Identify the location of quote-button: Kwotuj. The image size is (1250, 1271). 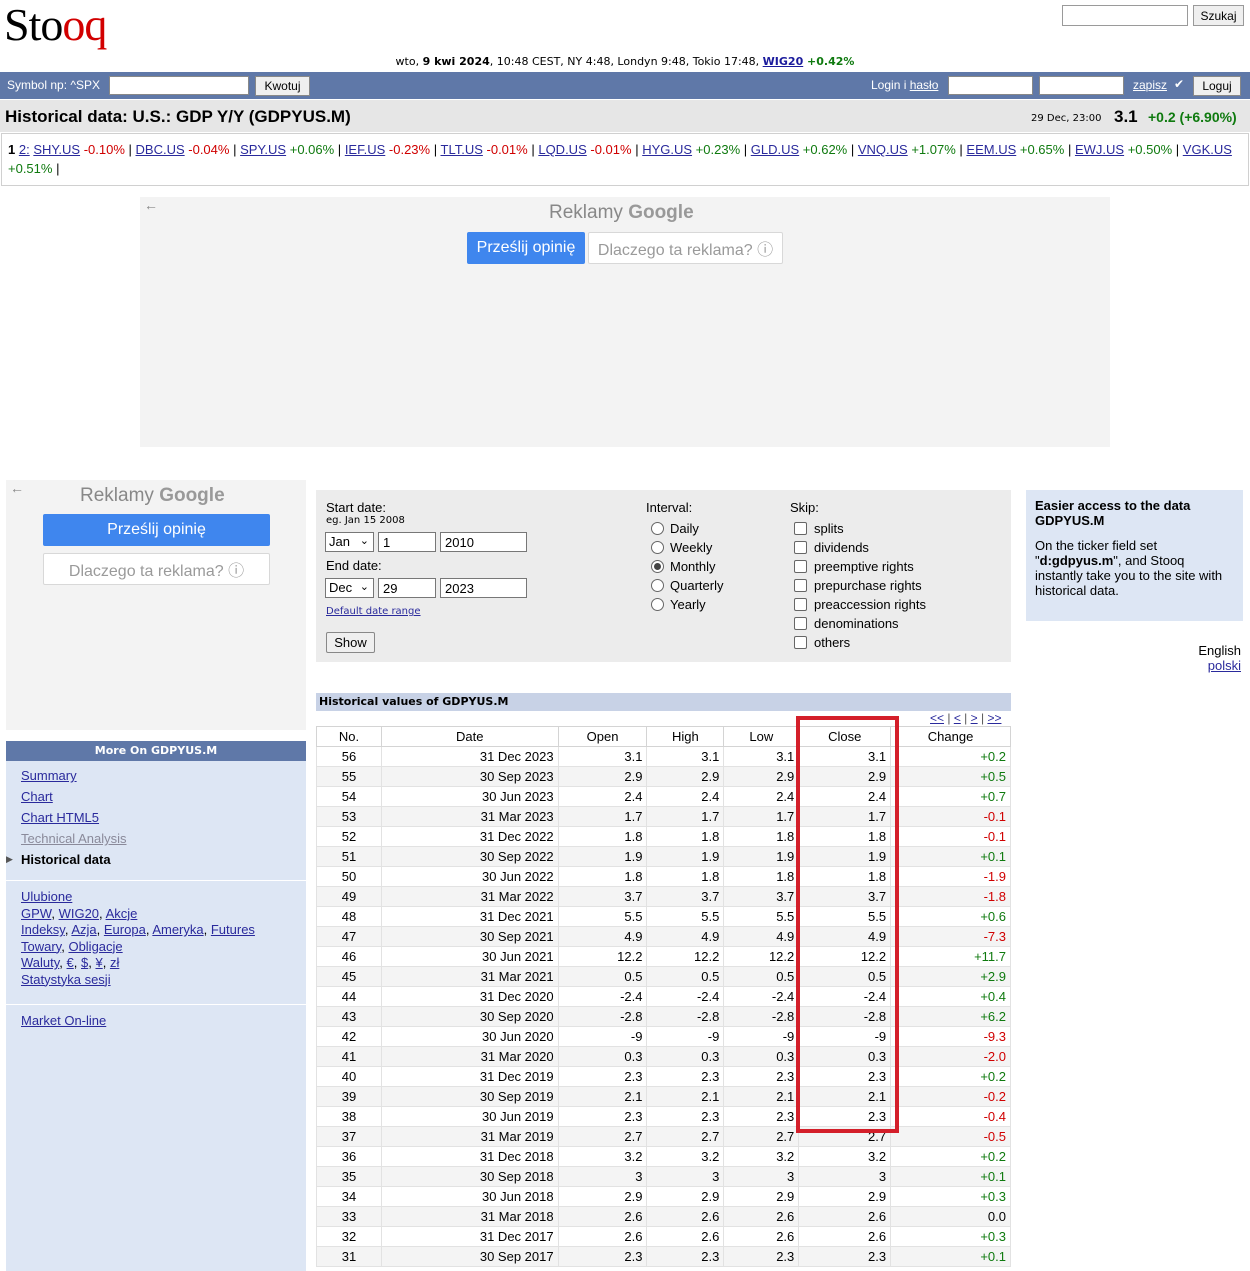
(282, 86).